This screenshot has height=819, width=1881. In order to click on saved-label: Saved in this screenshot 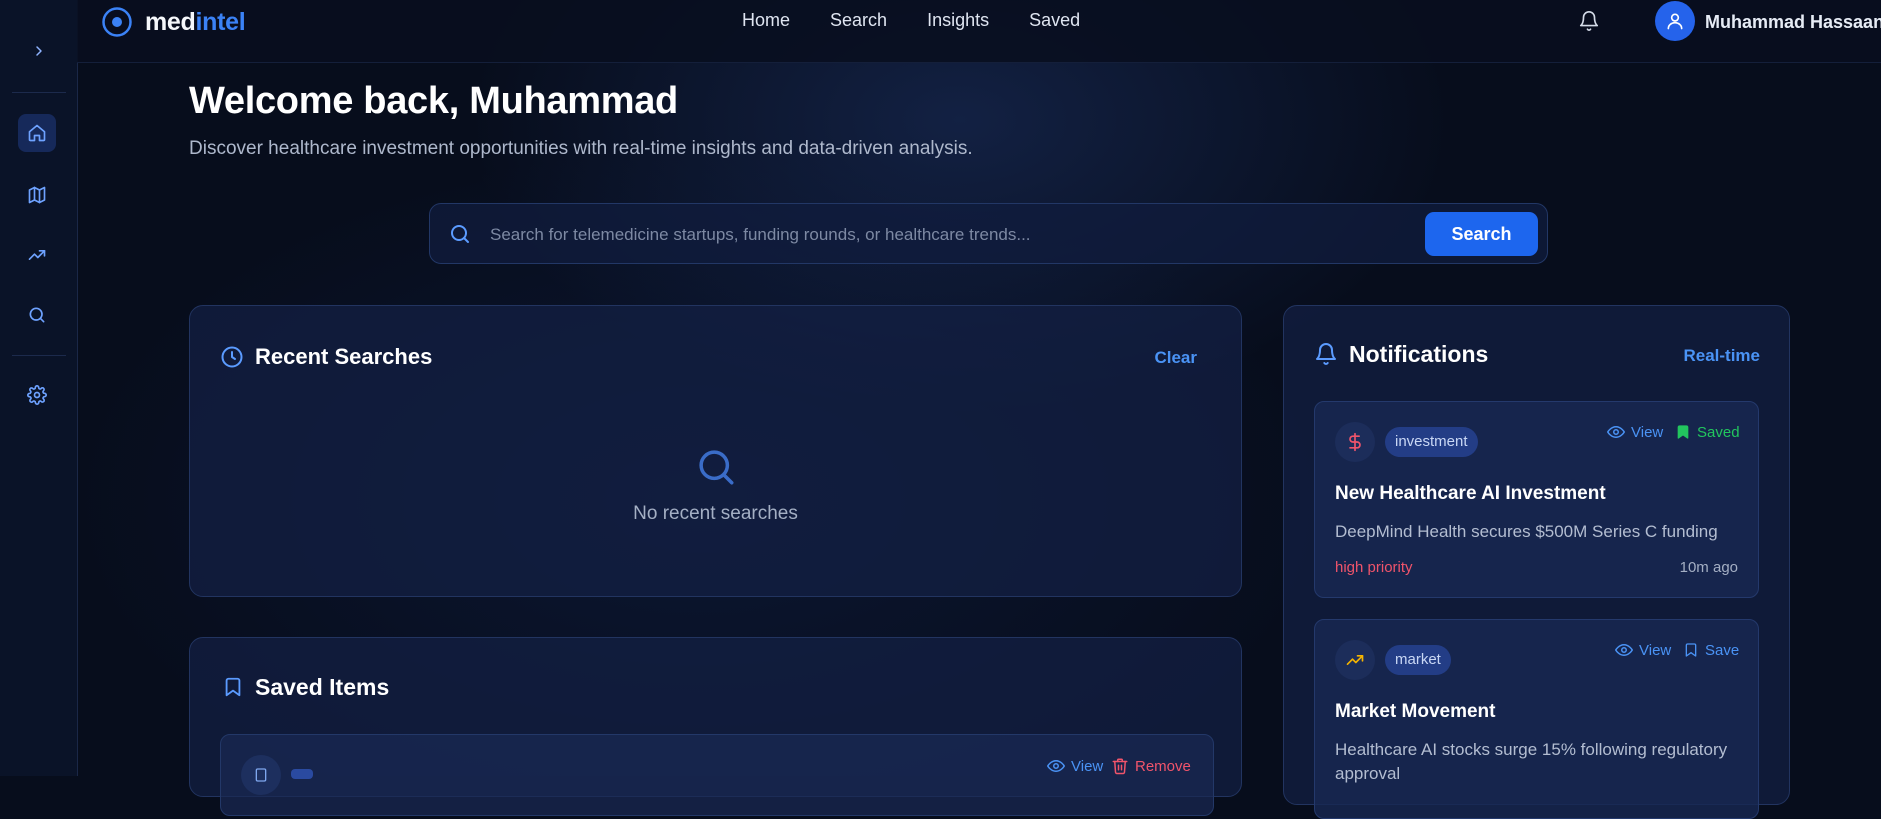, I will do `click(1718, 432)`.